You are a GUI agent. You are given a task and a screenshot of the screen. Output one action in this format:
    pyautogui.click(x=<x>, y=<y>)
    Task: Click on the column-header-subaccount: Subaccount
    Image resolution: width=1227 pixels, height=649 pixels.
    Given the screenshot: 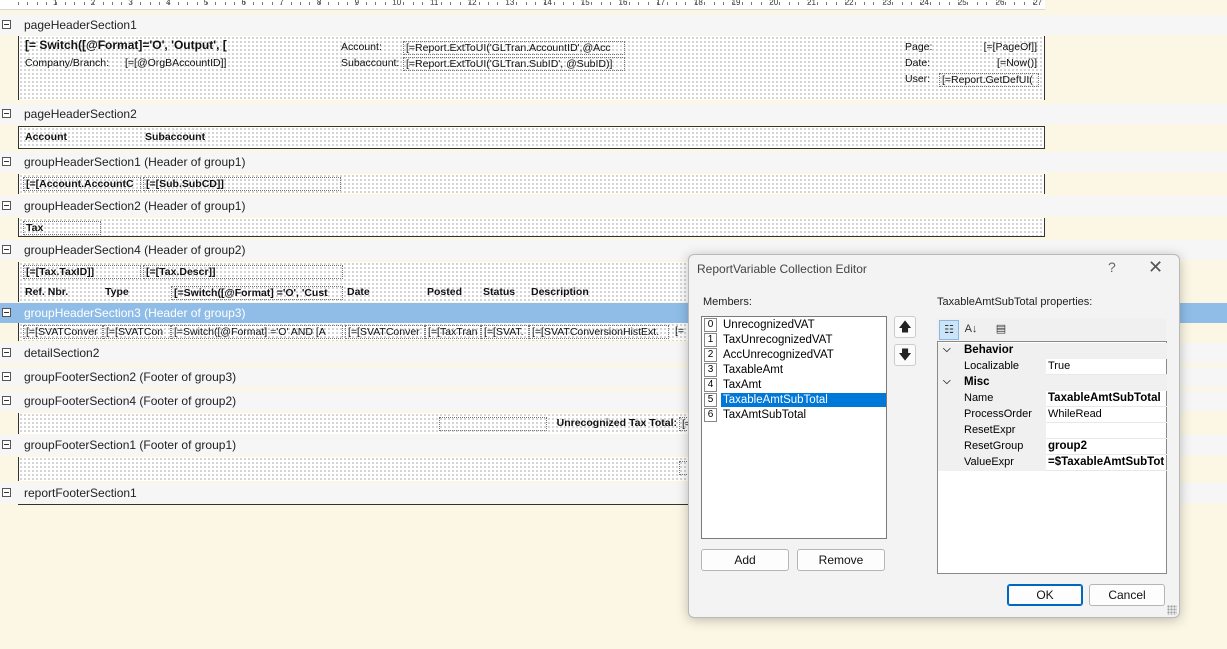 What is the action you would take?
    pyautogui.click(x=243, y=138)
    